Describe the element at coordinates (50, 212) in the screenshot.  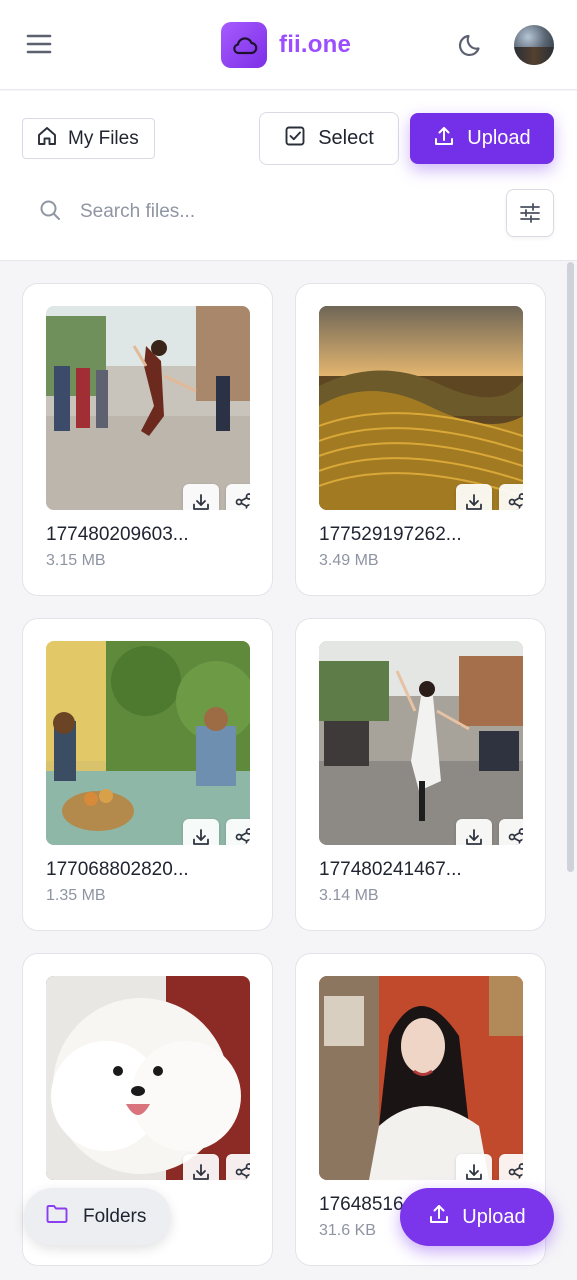
I see `search-icon` at that location.